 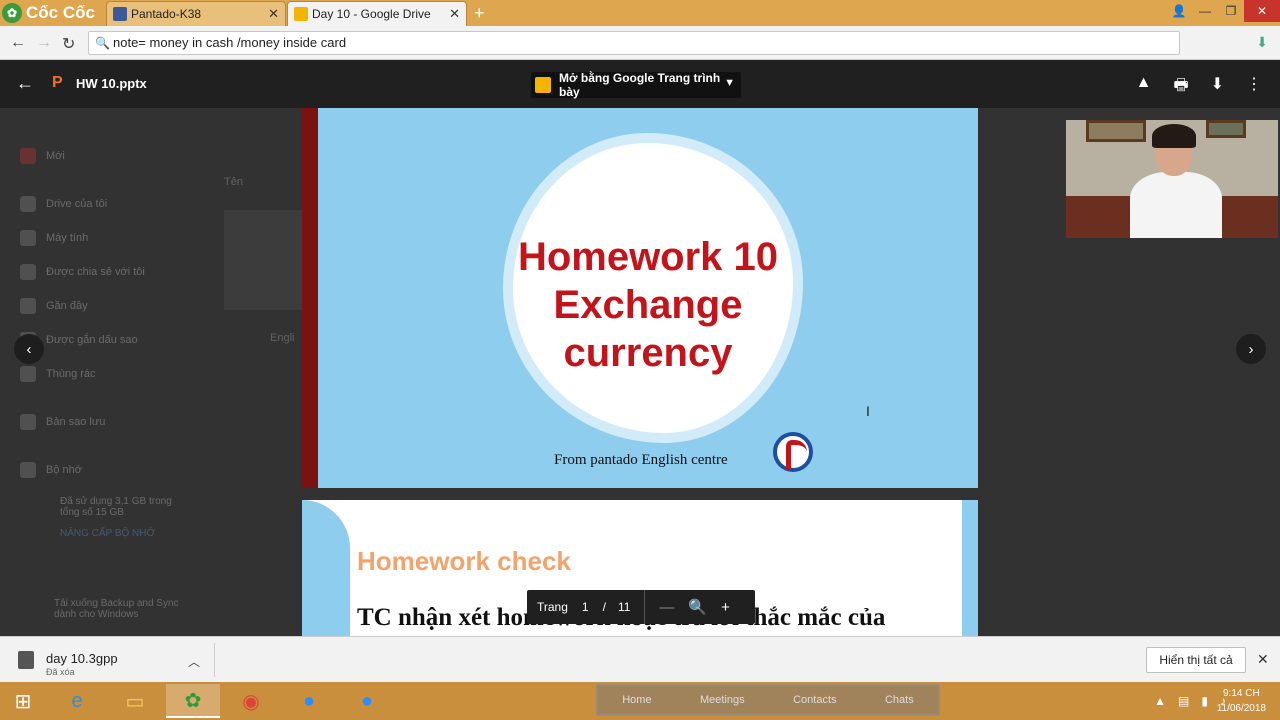 I want to click on coccoc-taskbar-icon: ✿, so click(x=193, y=701).